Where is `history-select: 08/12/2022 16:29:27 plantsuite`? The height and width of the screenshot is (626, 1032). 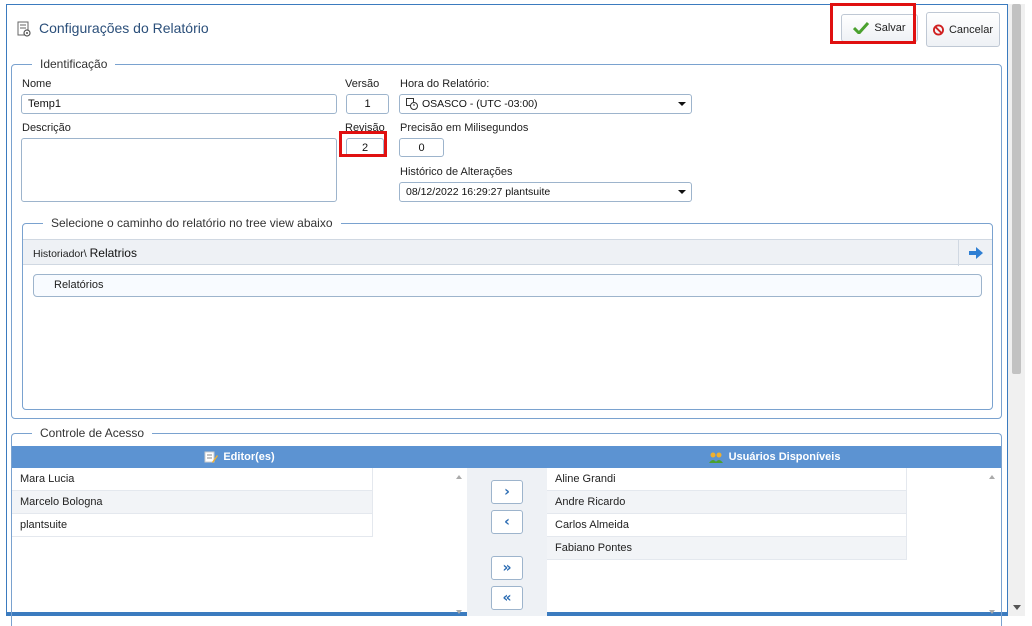 history-select: 08/12/2022 16:29:27 plantsuite is located at coordinates (545, 192).